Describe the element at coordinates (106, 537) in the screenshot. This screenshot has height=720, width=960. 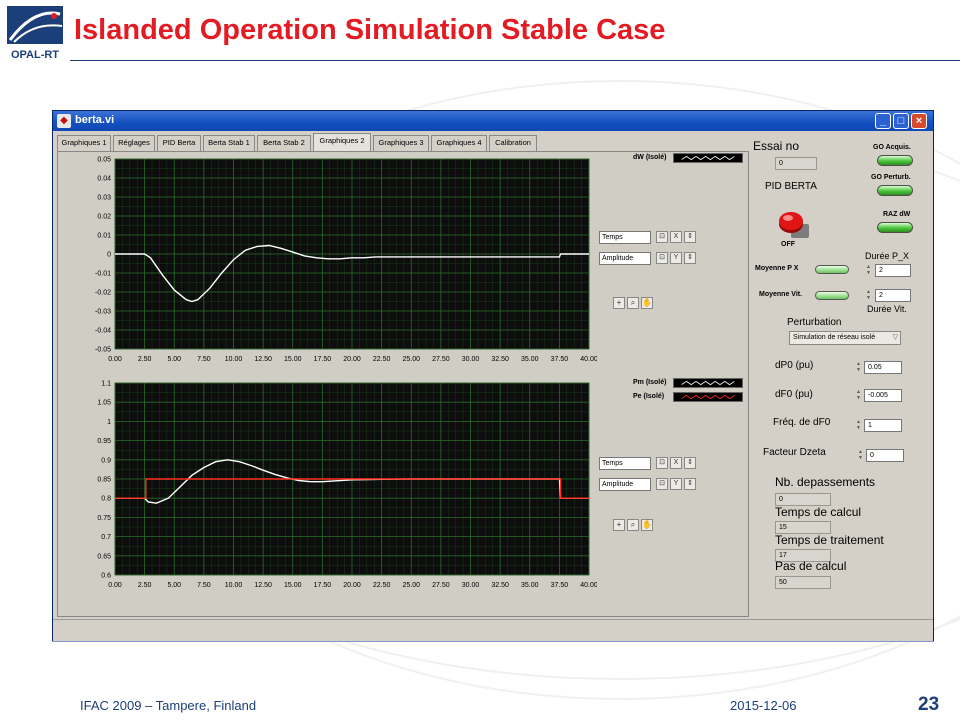
I see `y-tick-label: 0.7` at that location.